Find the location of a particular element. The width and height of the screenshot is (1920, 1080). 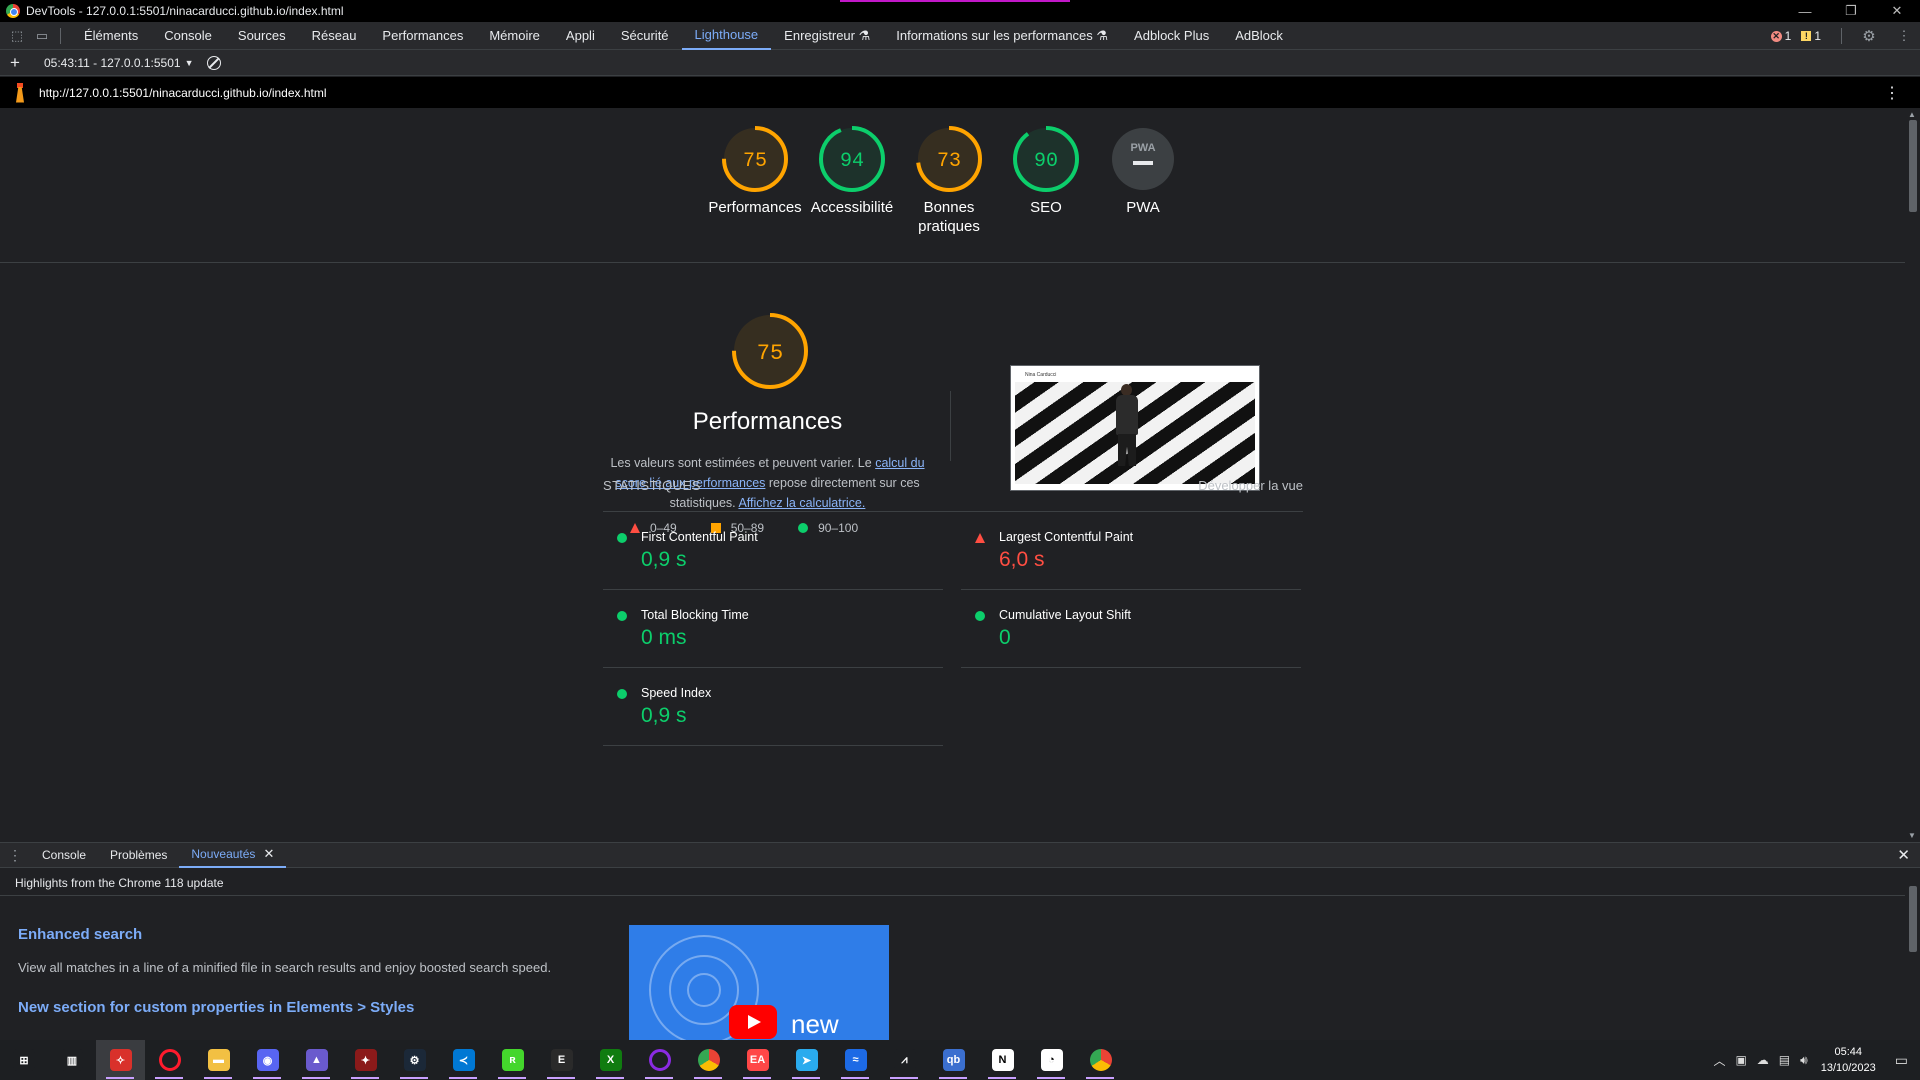

taskbar-apps: ⊞ ▥ ✧ ▬ ◉ ▲ ✦ ⚙ ≺ ʀ E X EA ➤ ≈ ⩘ qb N ◔ is located at coordinates (562, 1060).